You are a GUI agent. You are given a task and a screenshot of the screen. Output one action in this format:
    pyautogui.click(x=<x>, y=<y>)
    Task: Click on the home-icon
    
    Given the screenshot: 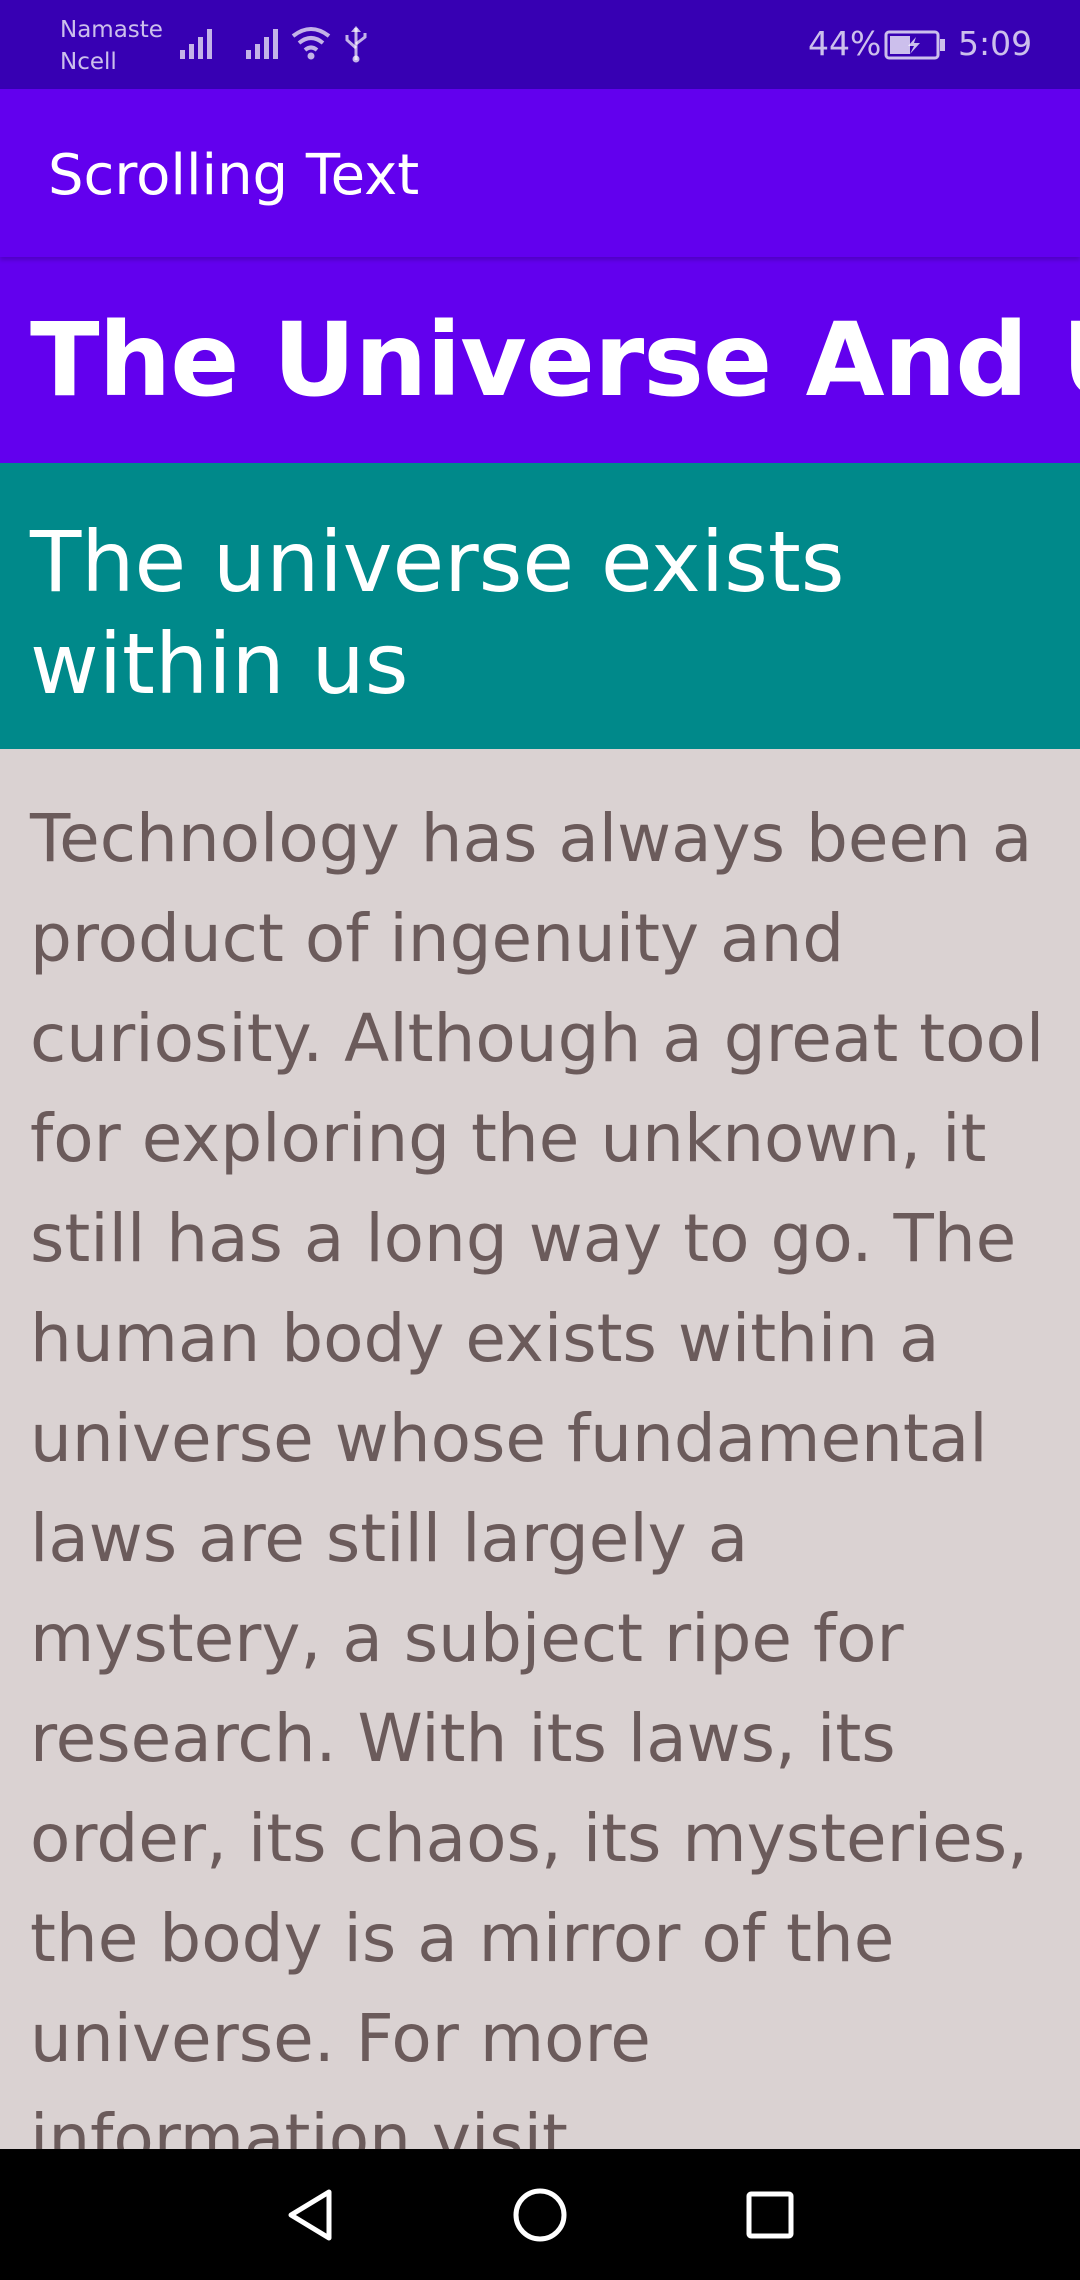 What is the action you would take?
    pyautogui.click(x=540, y=2214)
    